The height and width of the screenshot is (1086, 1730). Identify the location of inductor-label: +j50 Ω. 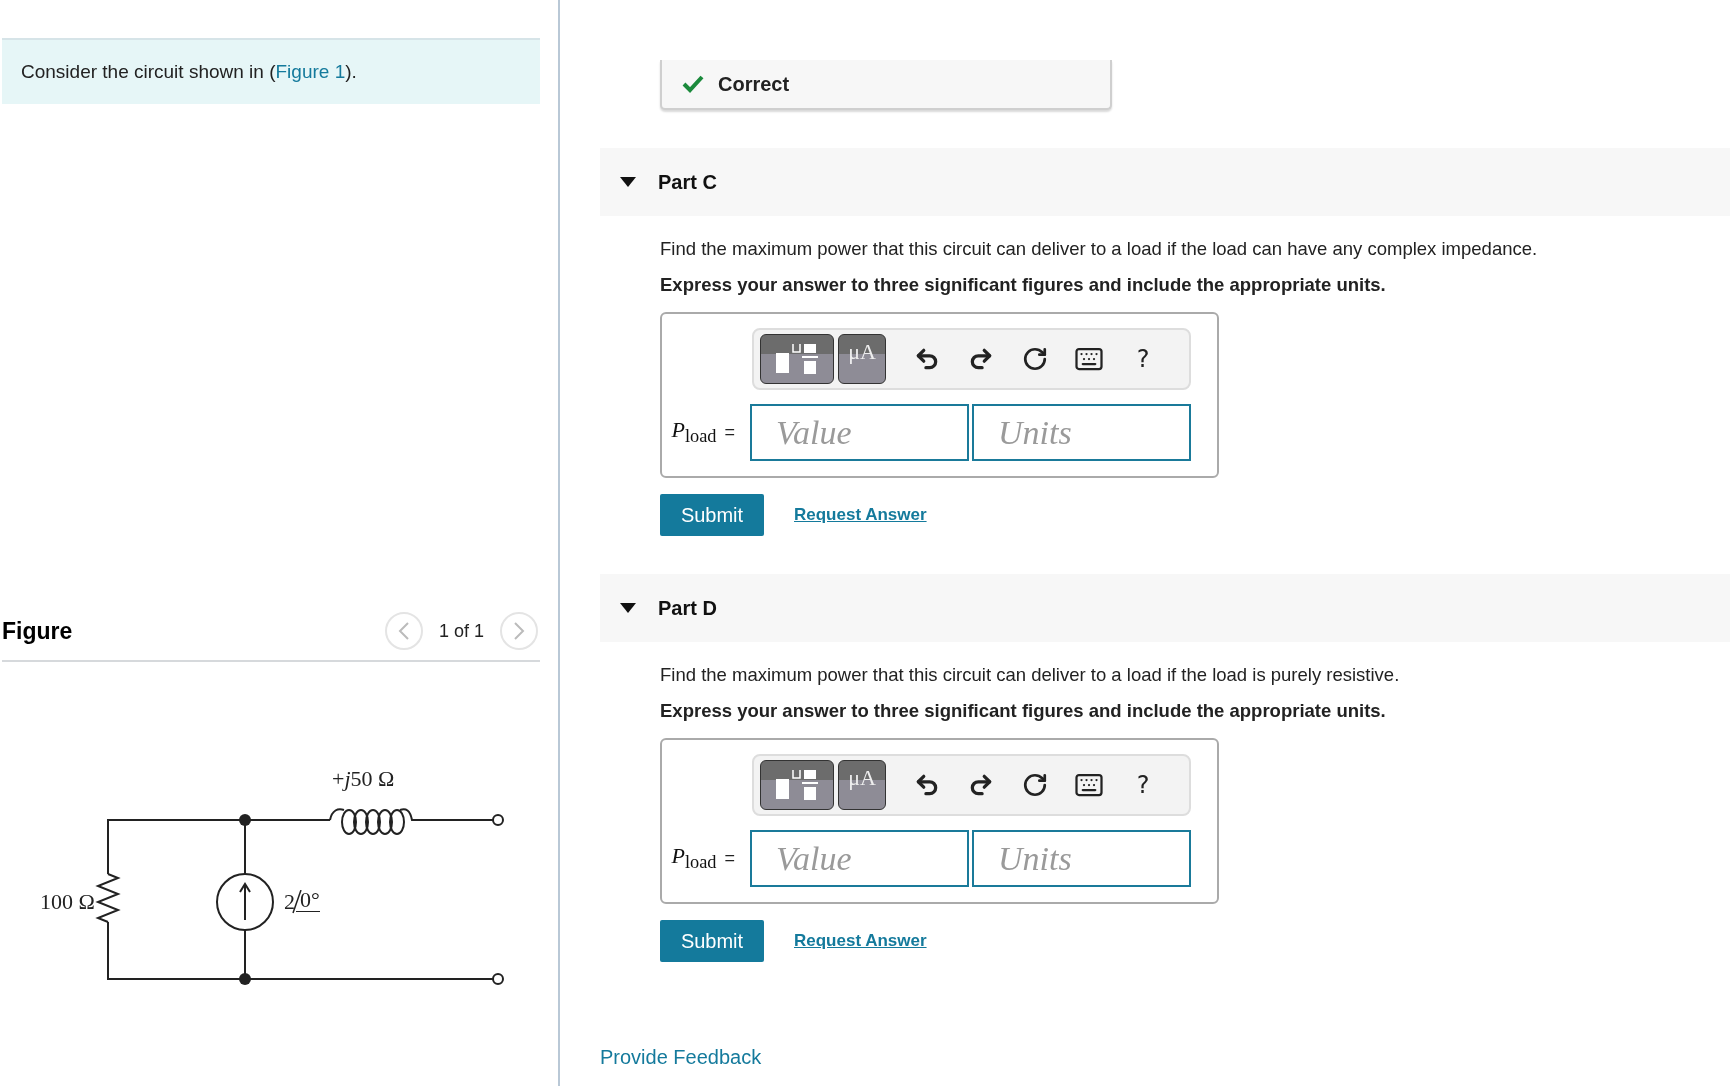
(363, 779).